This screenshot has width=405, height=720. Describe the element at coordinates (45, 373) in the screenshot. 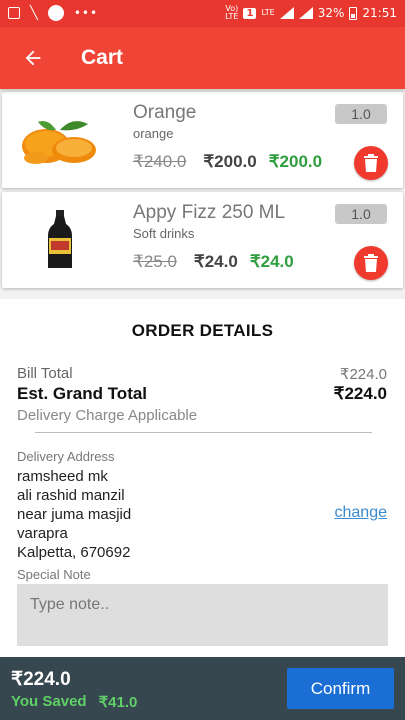

I see `bill-total-label: Bill Total` at that location.